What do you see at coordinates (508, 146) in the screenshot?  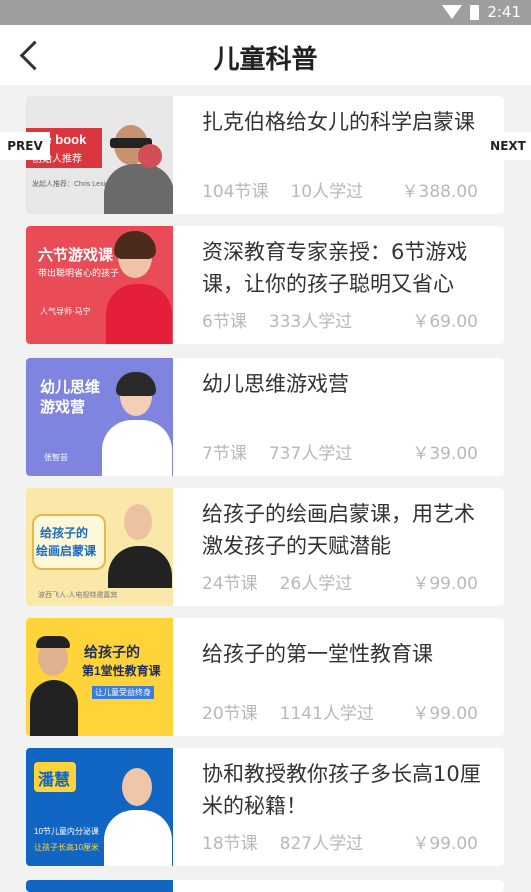 I see `next-button: NEXT` at bounding box center [508, 146].